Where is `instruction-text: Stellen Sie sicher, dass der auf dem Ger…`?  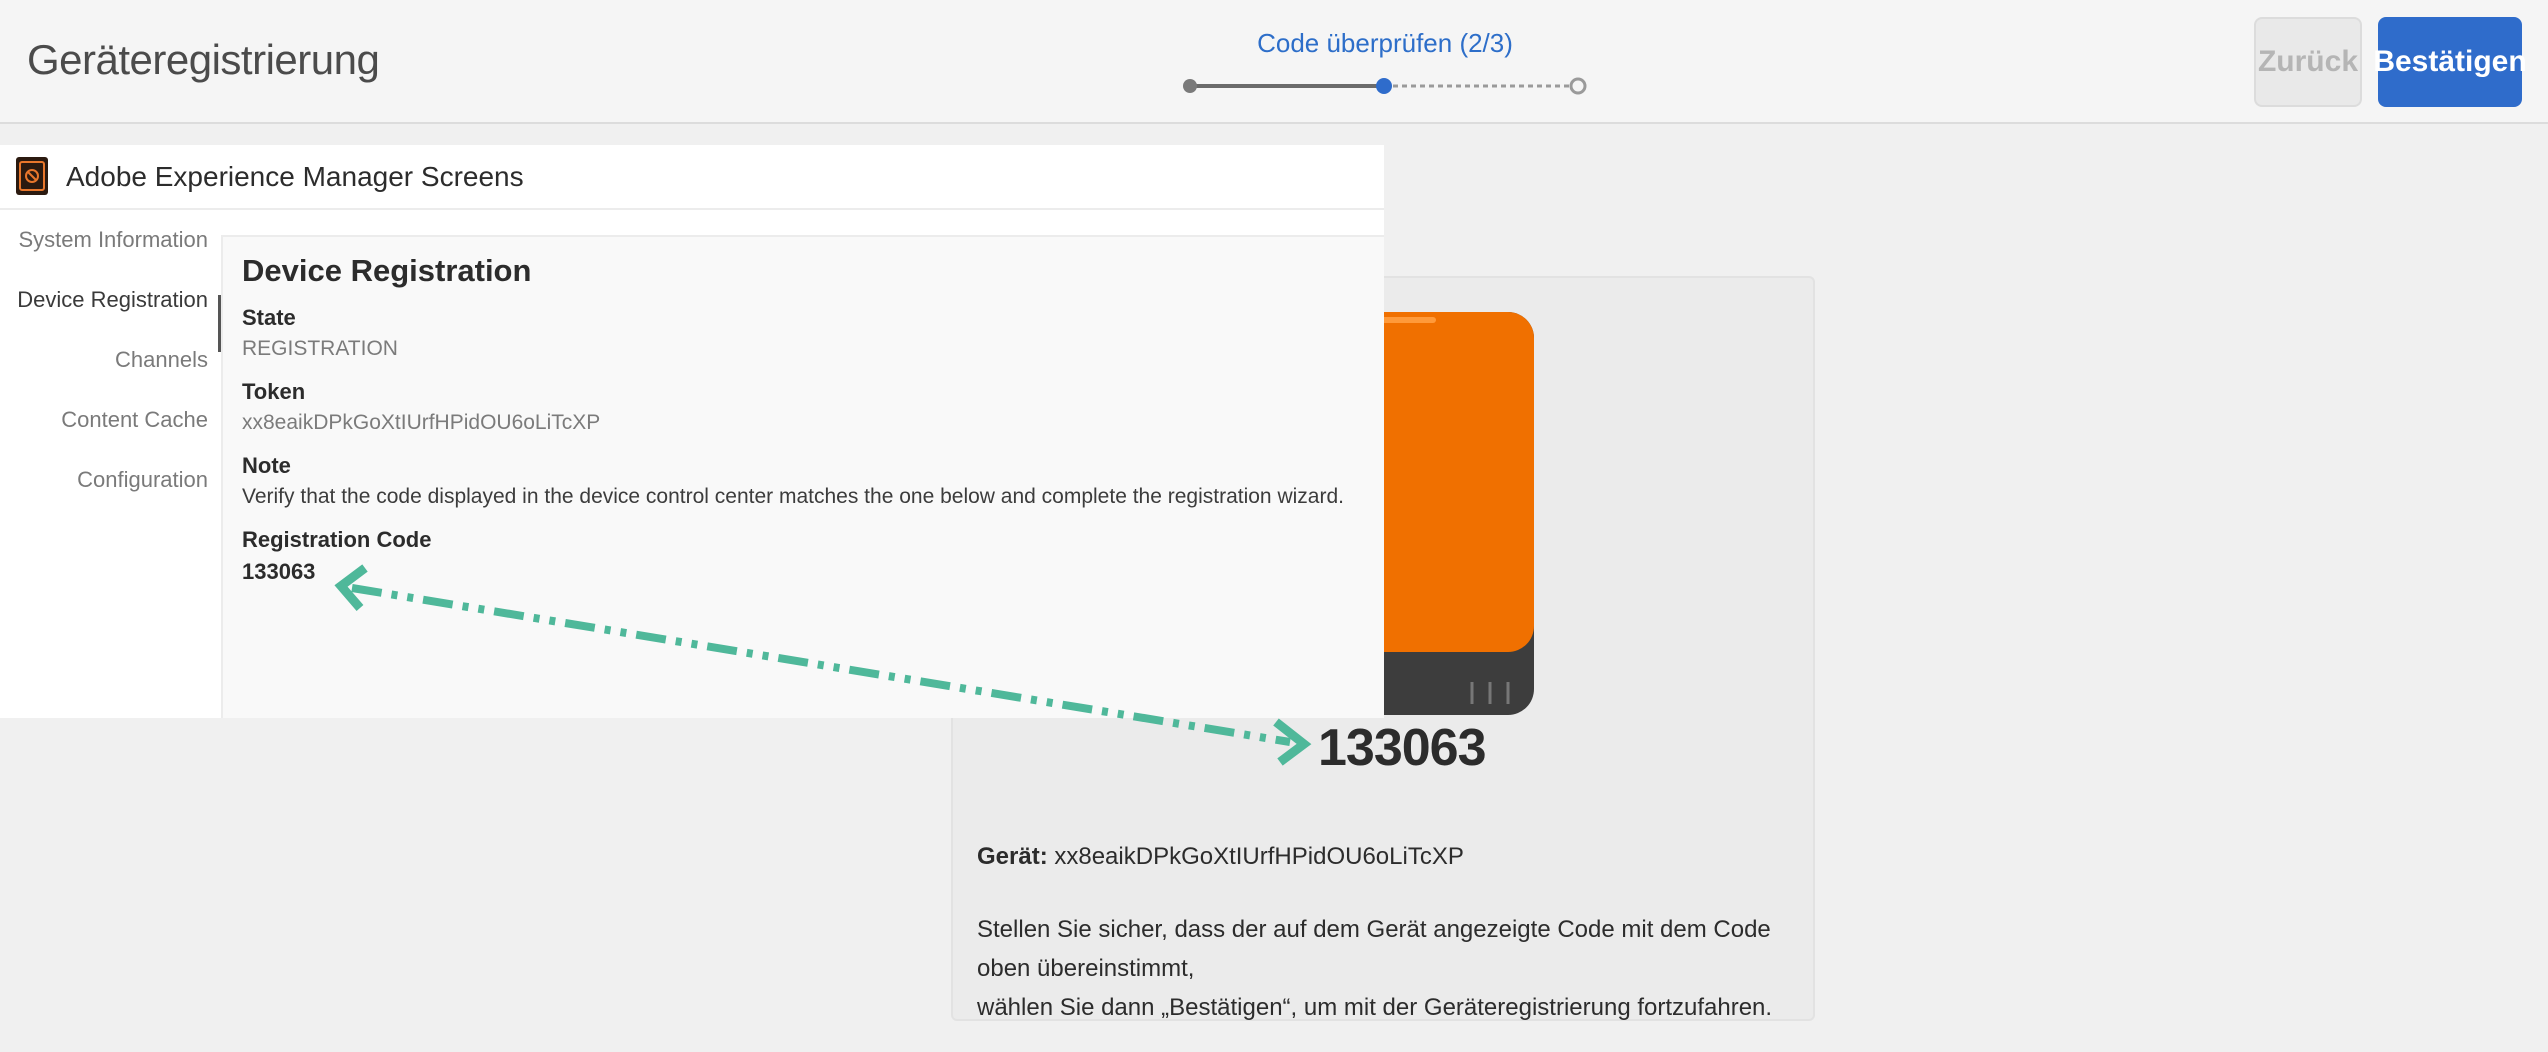 instruction-text: Stellen Sie sicher, dass der auf dem Ger… is located at coordinates (1387, 968).